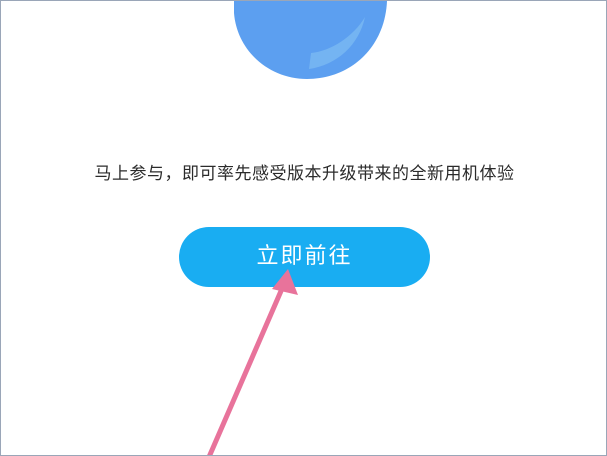  What do you see at coordinates (304, 174) in the screenshot?
I see `intro-message: 马上参与，即可率先感受版本升级带来的全新用机体验` at bounding box center [304, 174].